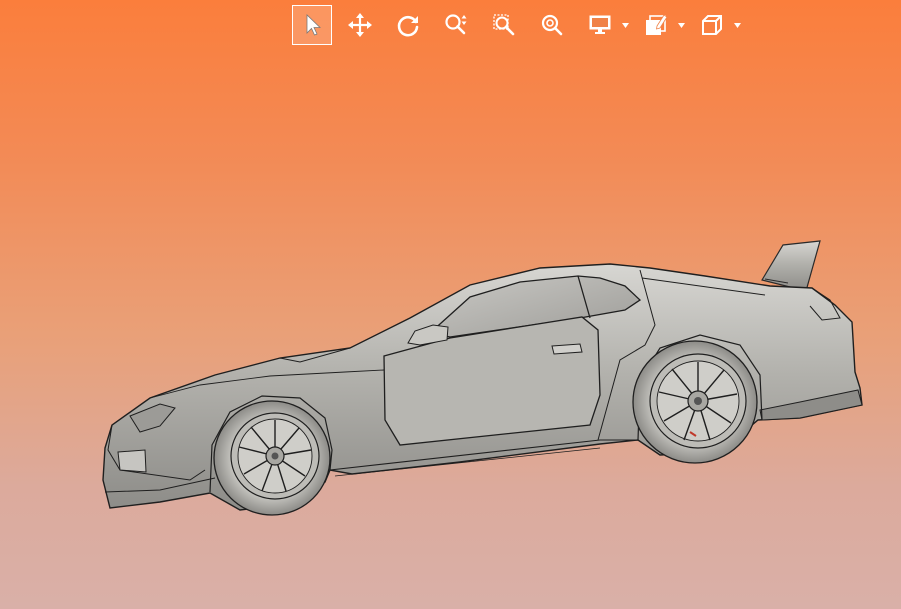  I want to click on rear-wheel, so click(695, 402).